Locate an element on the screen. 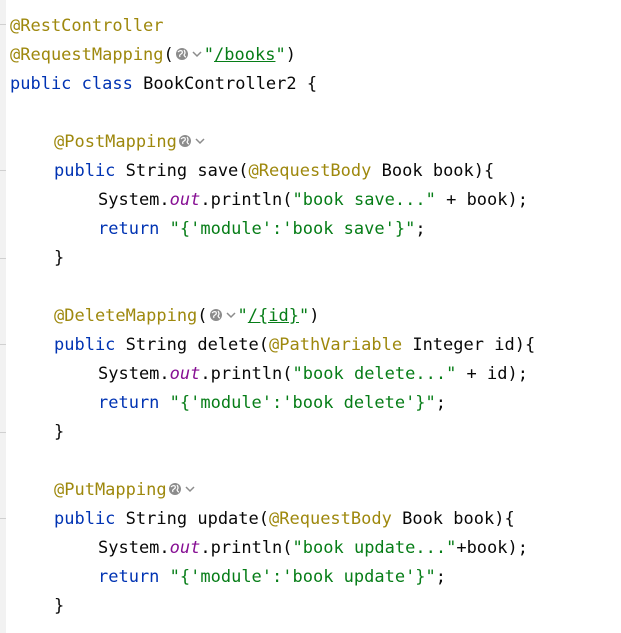 This screenshot has width=621, height=633. keyword: class is located at coordinates (107, 84).